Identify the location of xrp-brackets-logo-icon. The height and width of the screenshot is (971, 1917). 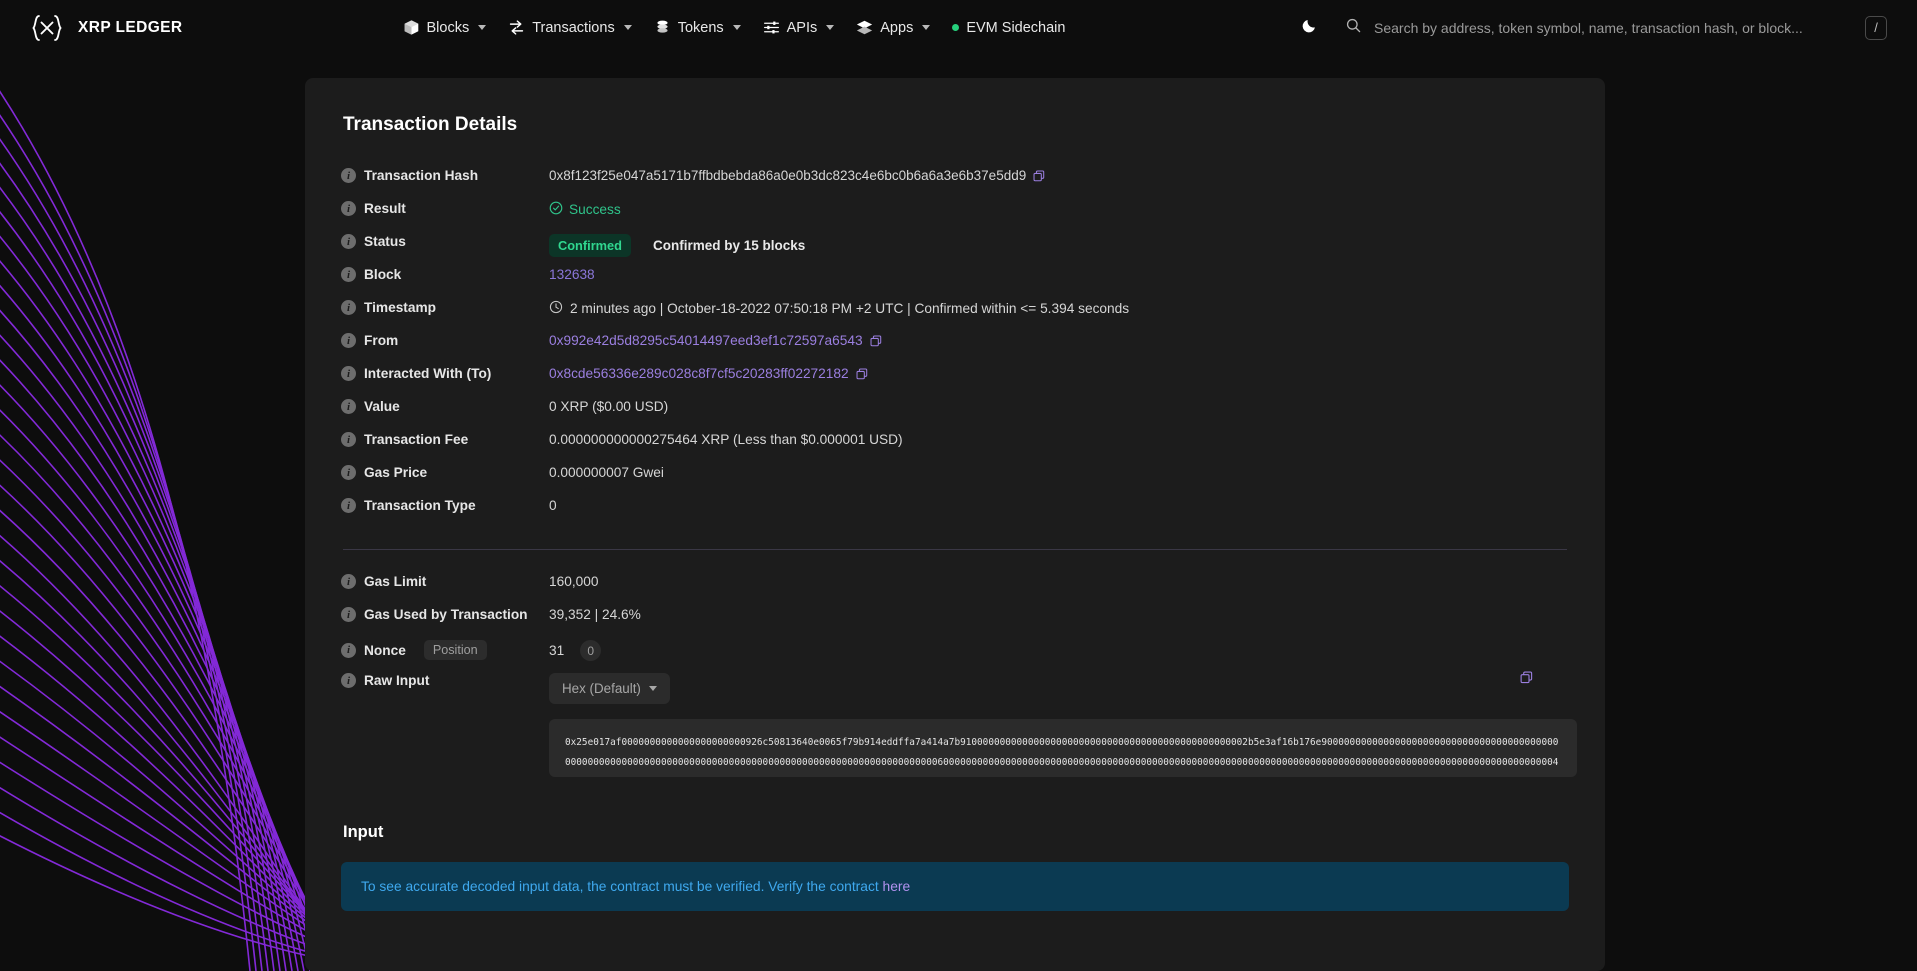
(47, 28).